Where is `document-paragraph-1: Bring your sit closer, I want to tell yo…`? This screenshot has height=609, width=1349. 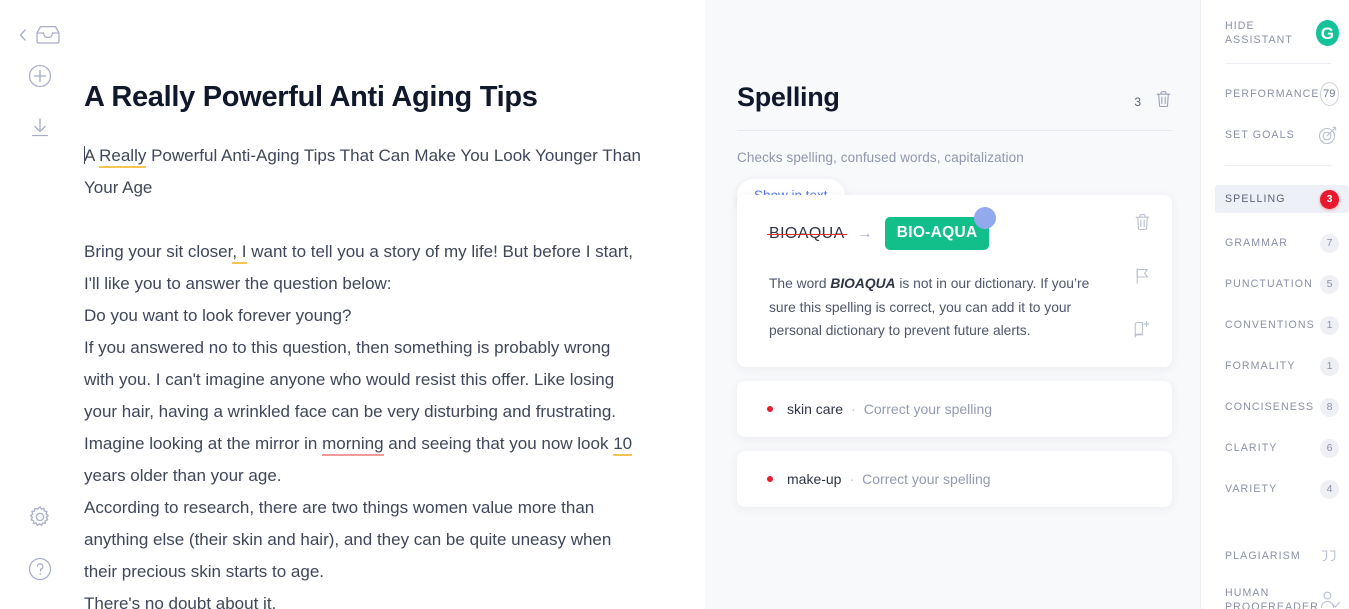 document-paragraph-1: Bring your sit closer, I want to tell yo… is located at coordinates (364, 268).